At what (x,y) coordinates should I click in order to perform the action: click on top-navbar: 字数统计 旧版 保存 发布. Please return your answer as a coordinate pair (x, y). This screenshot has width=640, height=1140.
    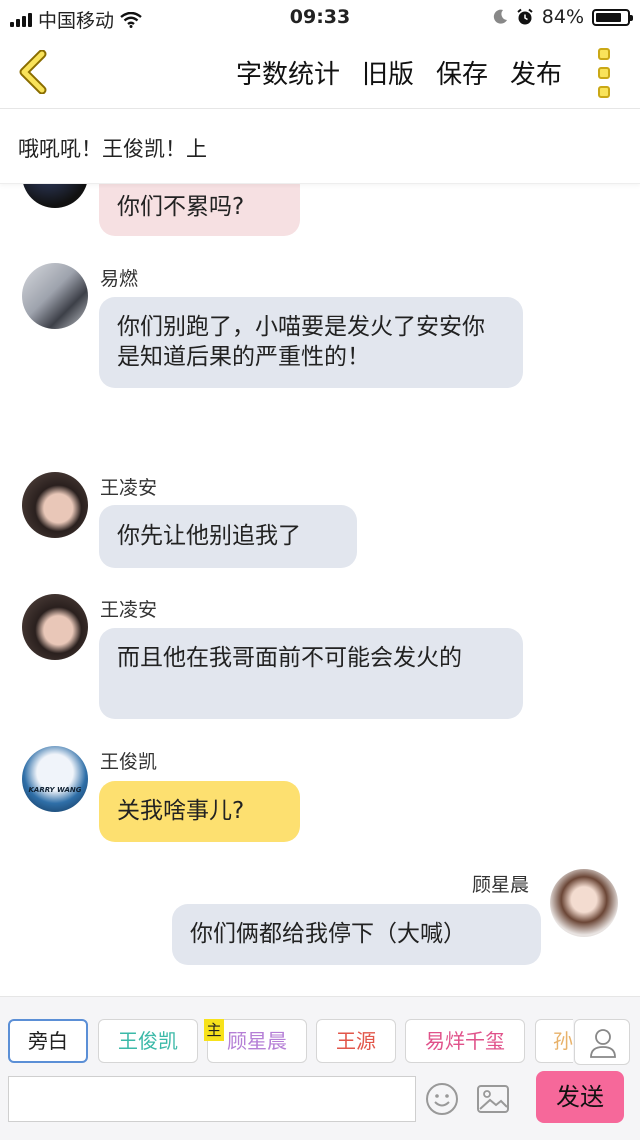
    Looking at the image, I should click on (320, 72).